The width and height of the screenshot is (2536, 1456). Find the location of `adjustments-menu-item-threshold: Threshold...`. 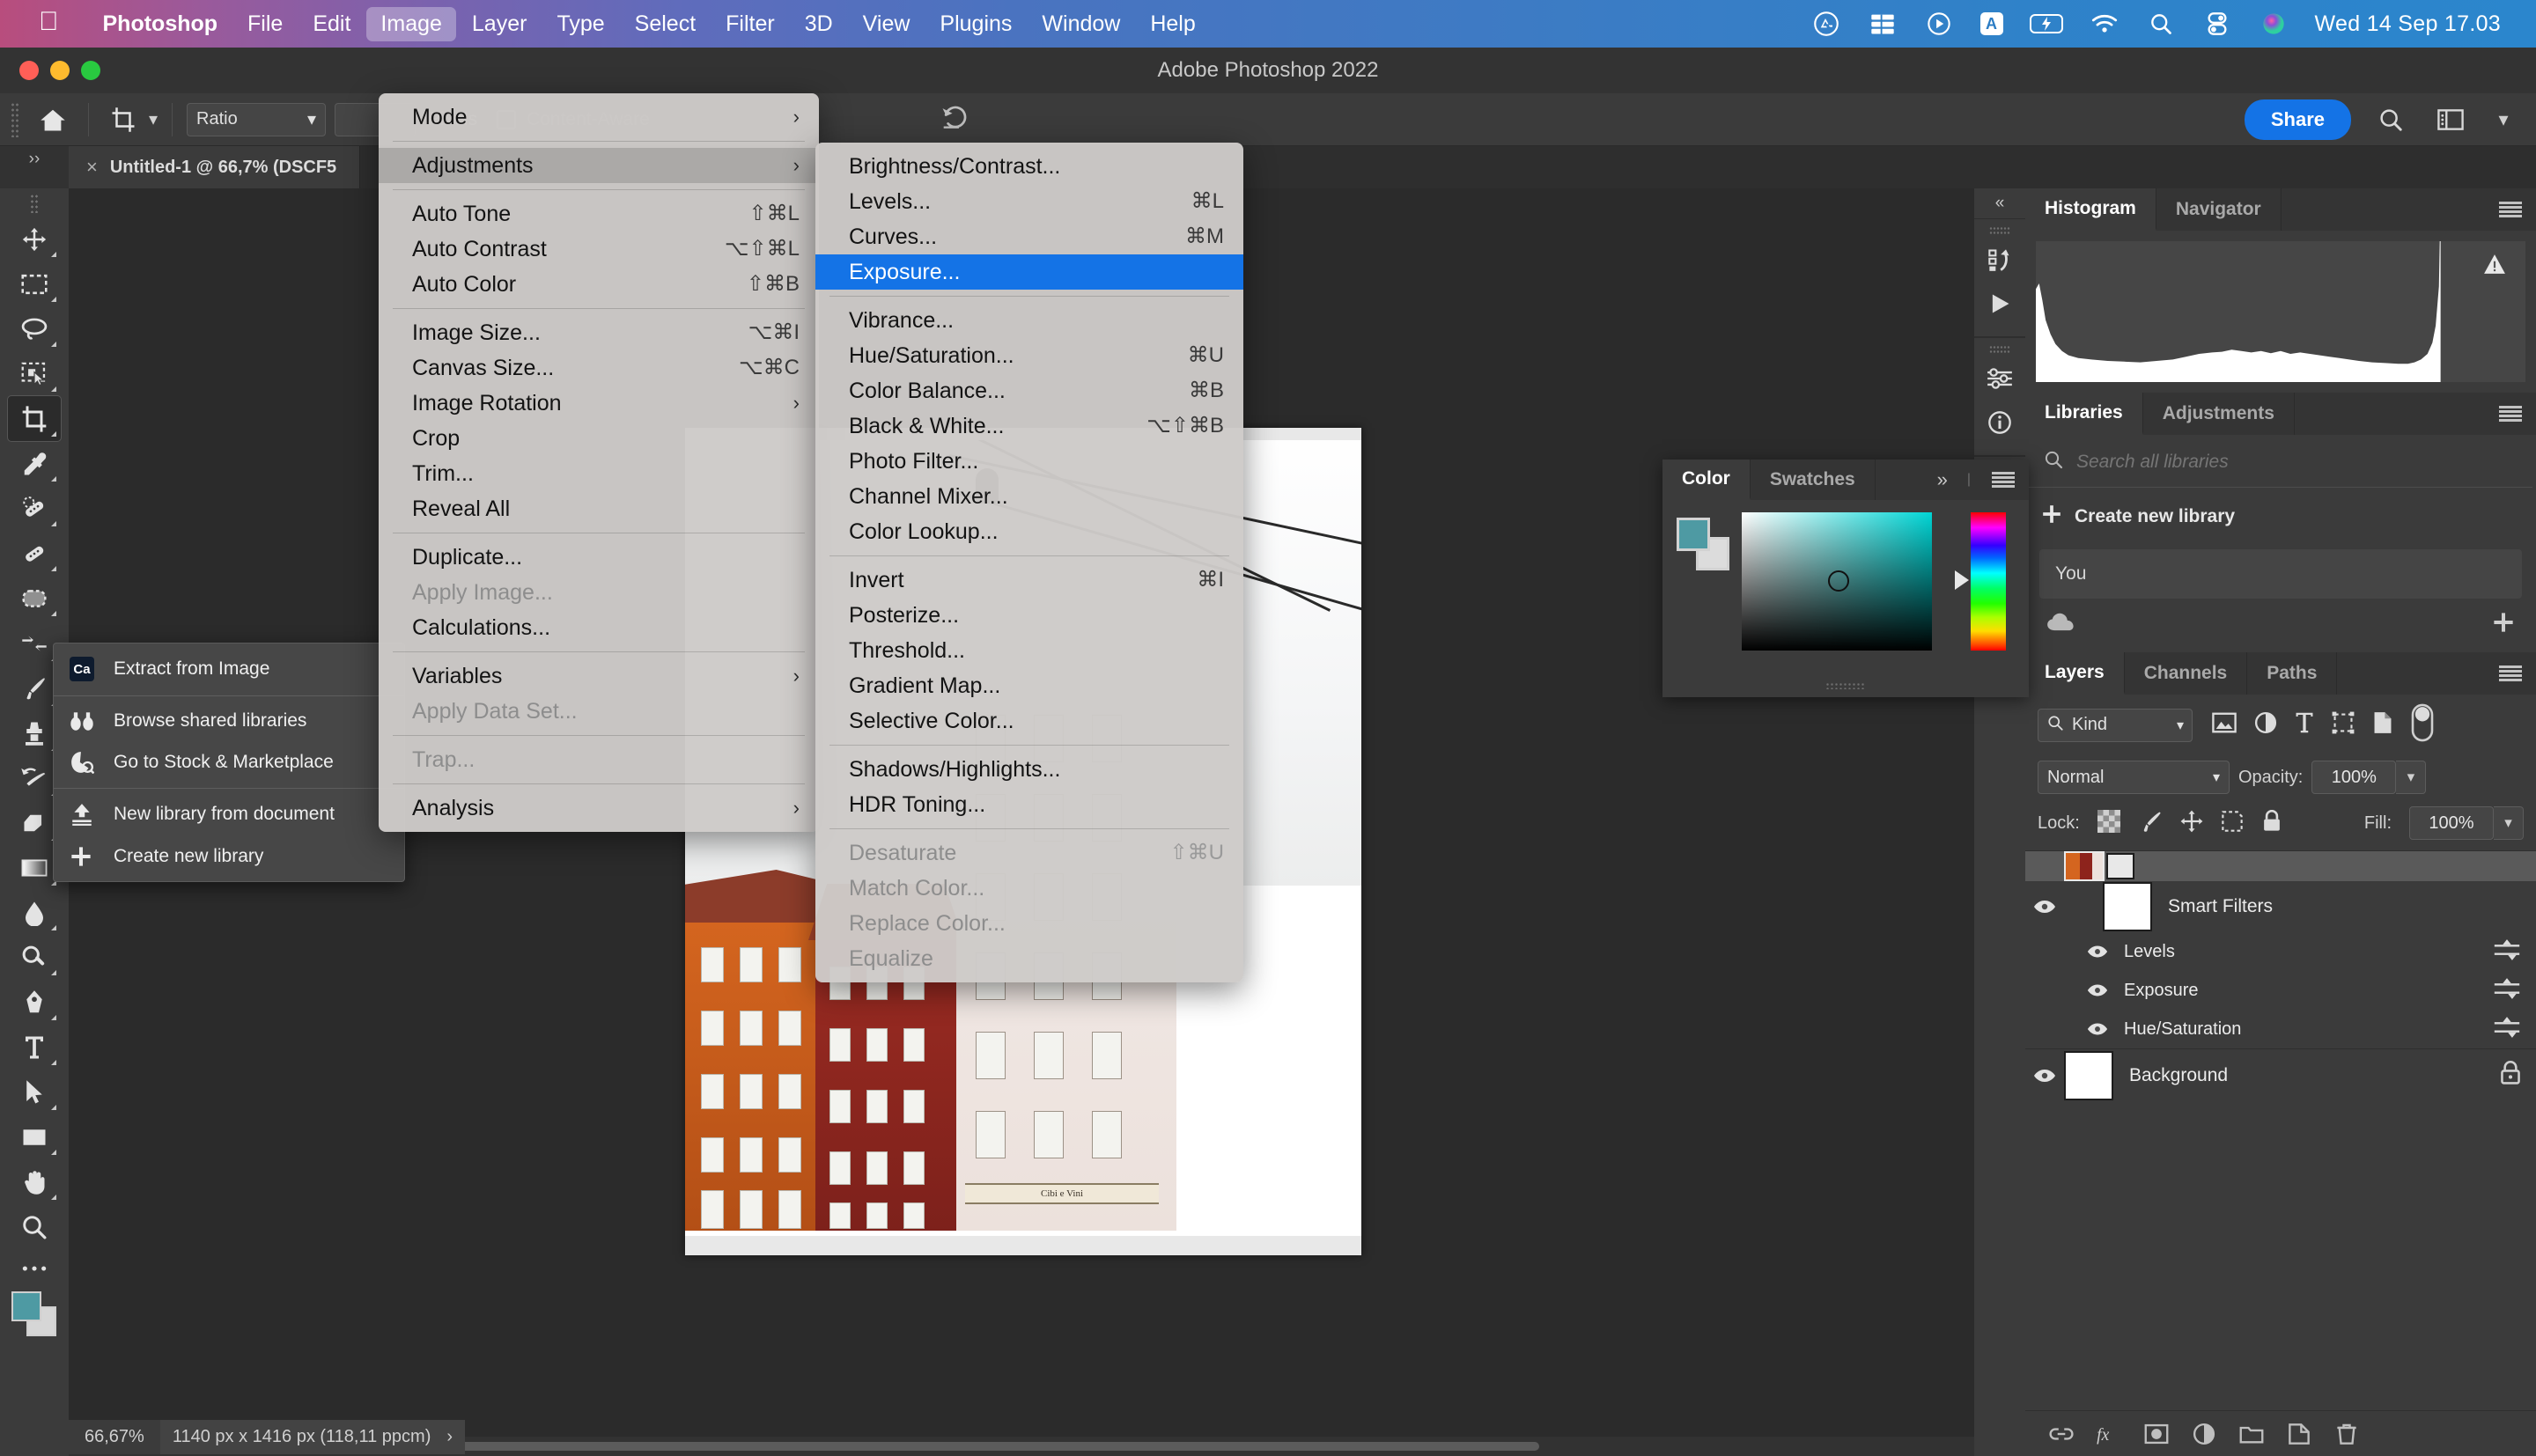

adjustments-menu-item-threshold: Threshold... is located at coordinates (1029, 650).